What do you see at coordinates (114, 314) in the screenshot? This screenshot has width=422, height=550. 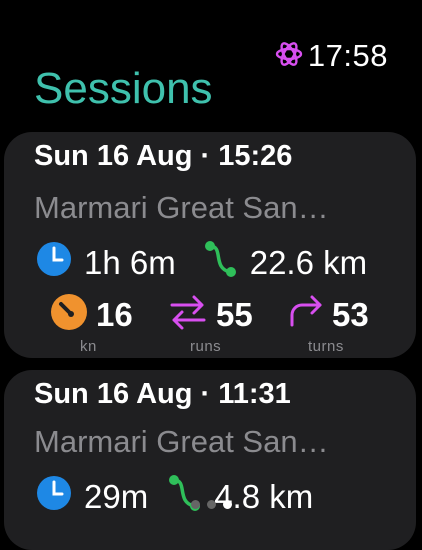 I see `max-speed-value: 16` at bounding box center [114, 314].